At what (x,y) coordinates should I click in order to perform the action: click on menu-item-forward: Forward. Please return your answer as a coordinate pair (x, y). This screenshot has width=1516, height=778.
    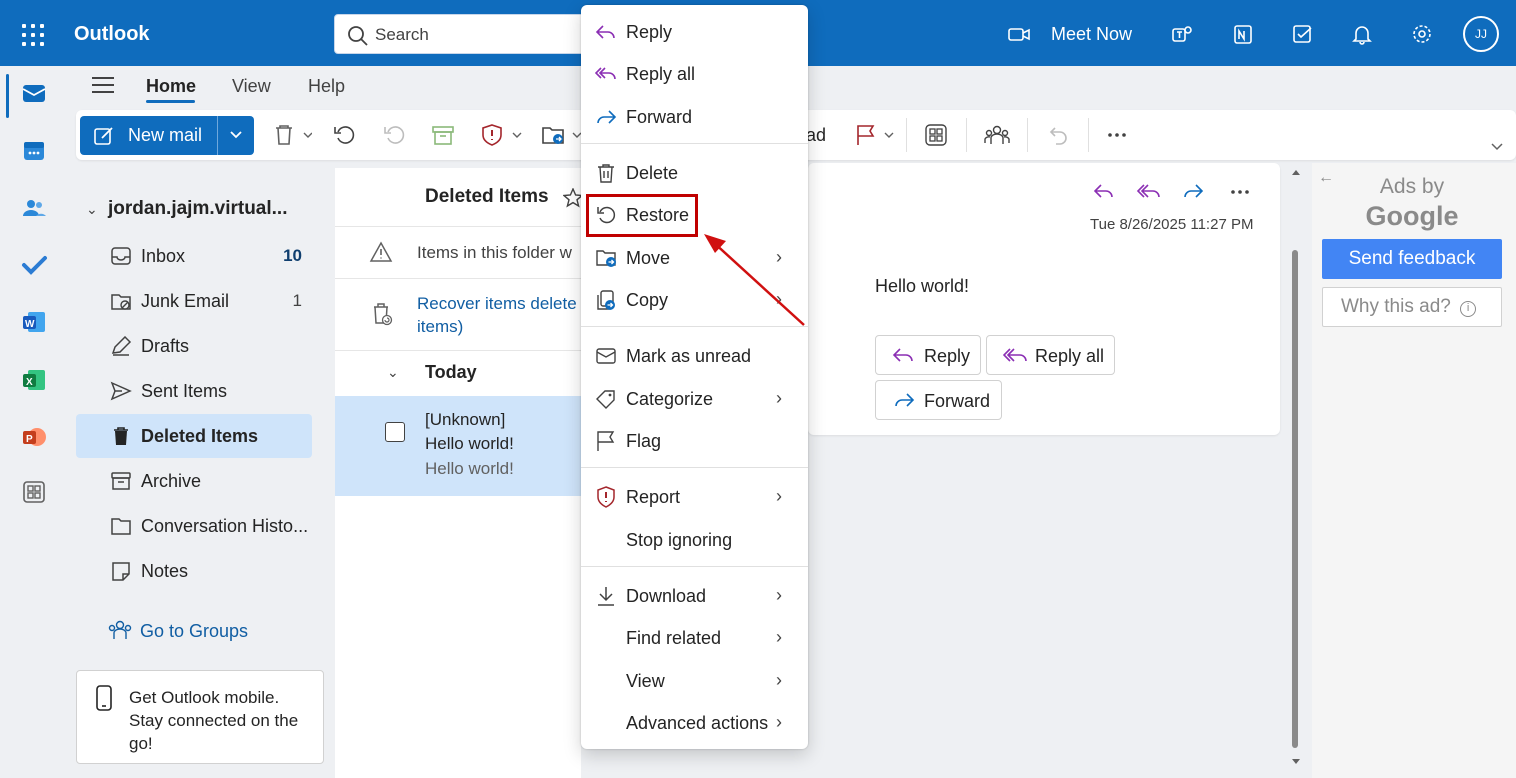
    Looking at the image, I should click on (694, 117).